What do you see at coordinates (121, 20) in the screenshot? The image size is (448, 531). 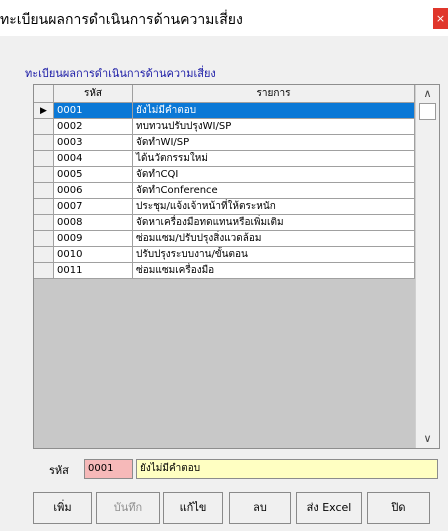 I see `window-title: ทะเบียนผลการดำเนินการด้านความเสี่ยง` at bounding box center [121, 20].